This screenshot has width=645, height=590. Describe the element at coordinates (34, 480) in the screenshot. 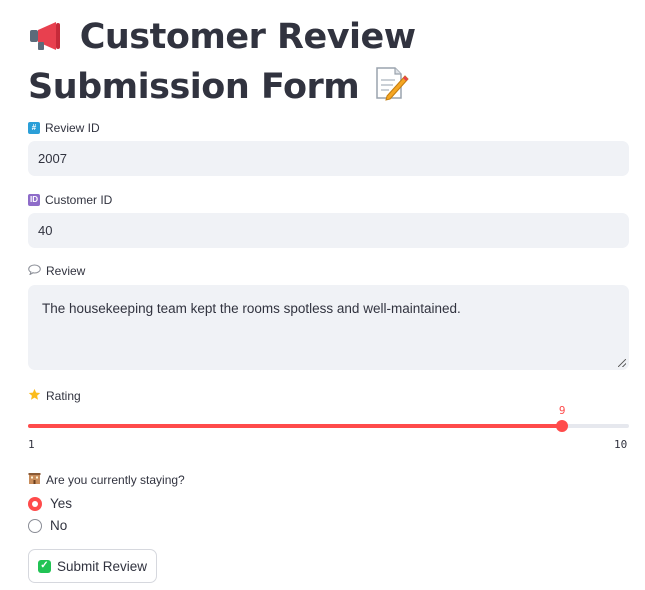

I see `hotel-icon` at that location.